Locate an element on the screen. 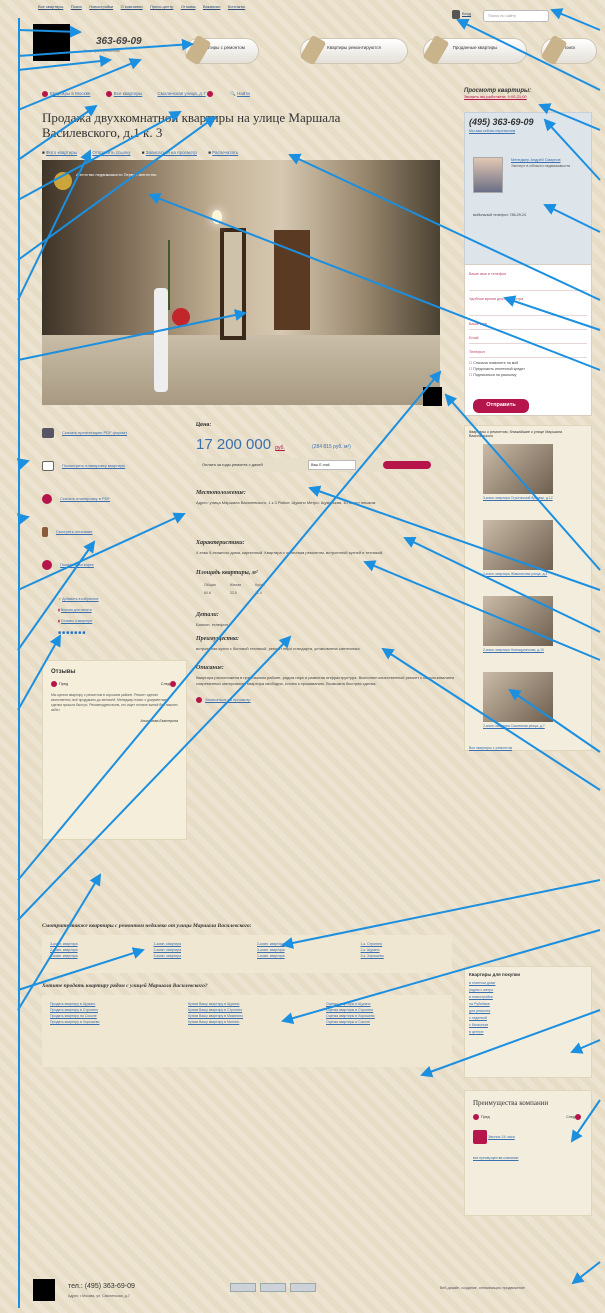  login-link: Вход is located at coordinates (466, 13).